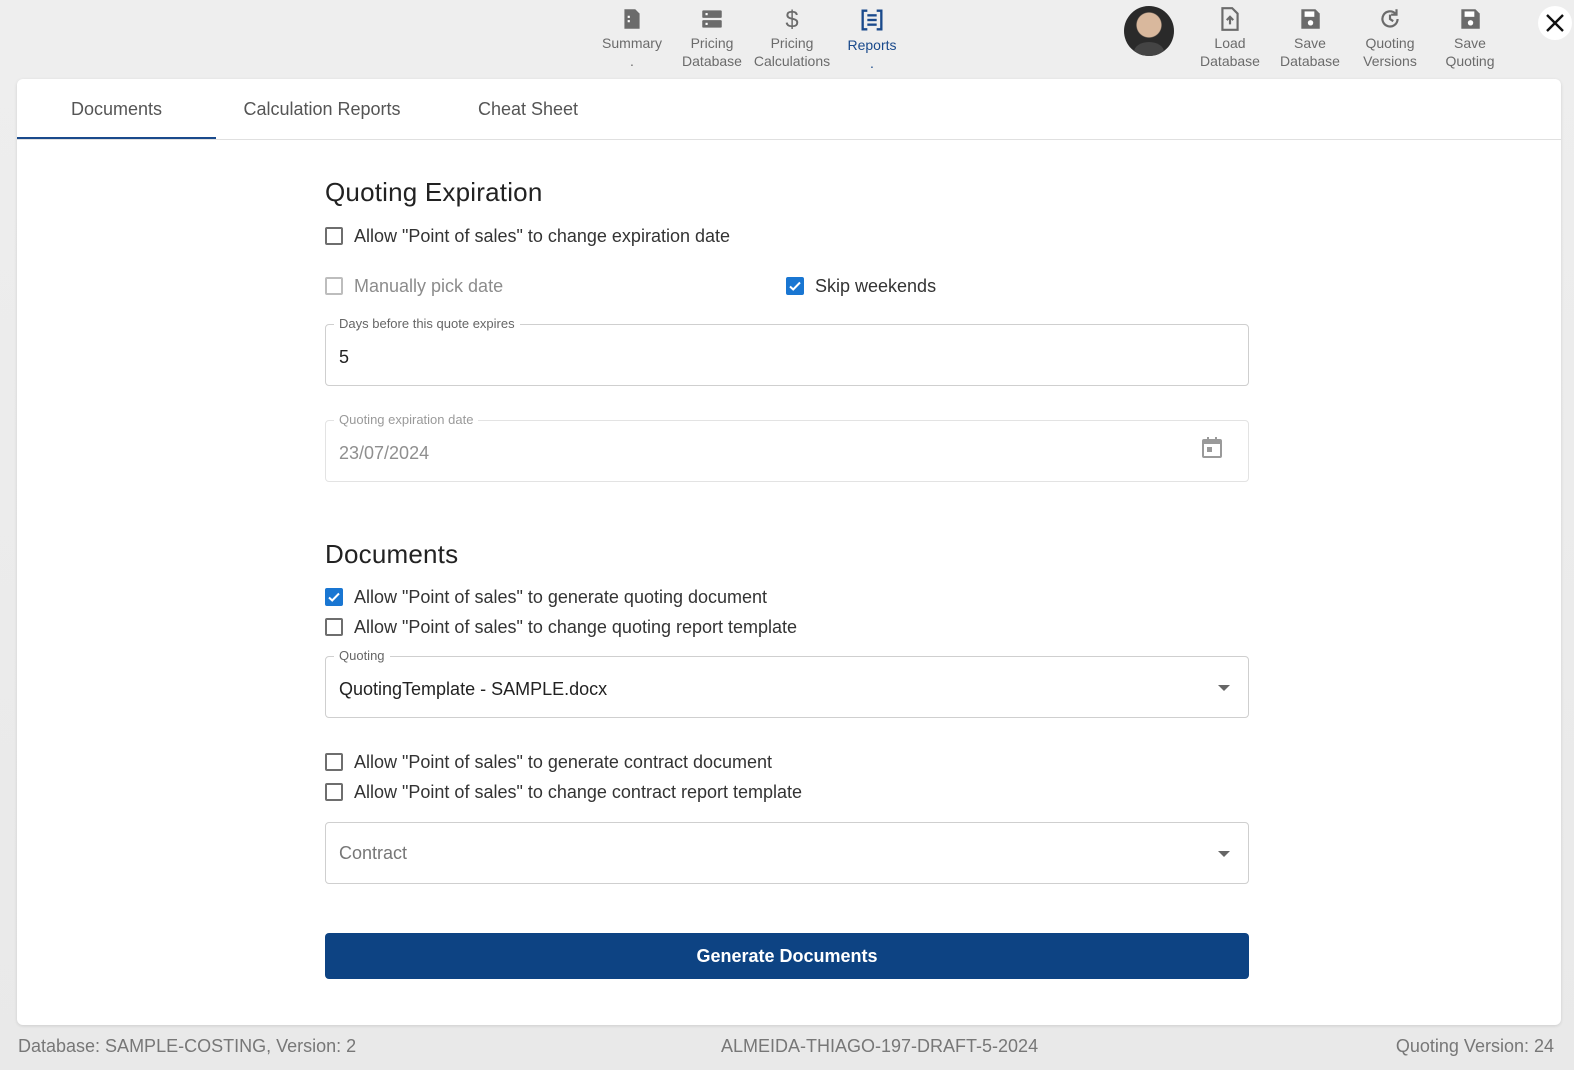  I want to click on save-quoting-label: Save Quoting, so click(1470, 52).